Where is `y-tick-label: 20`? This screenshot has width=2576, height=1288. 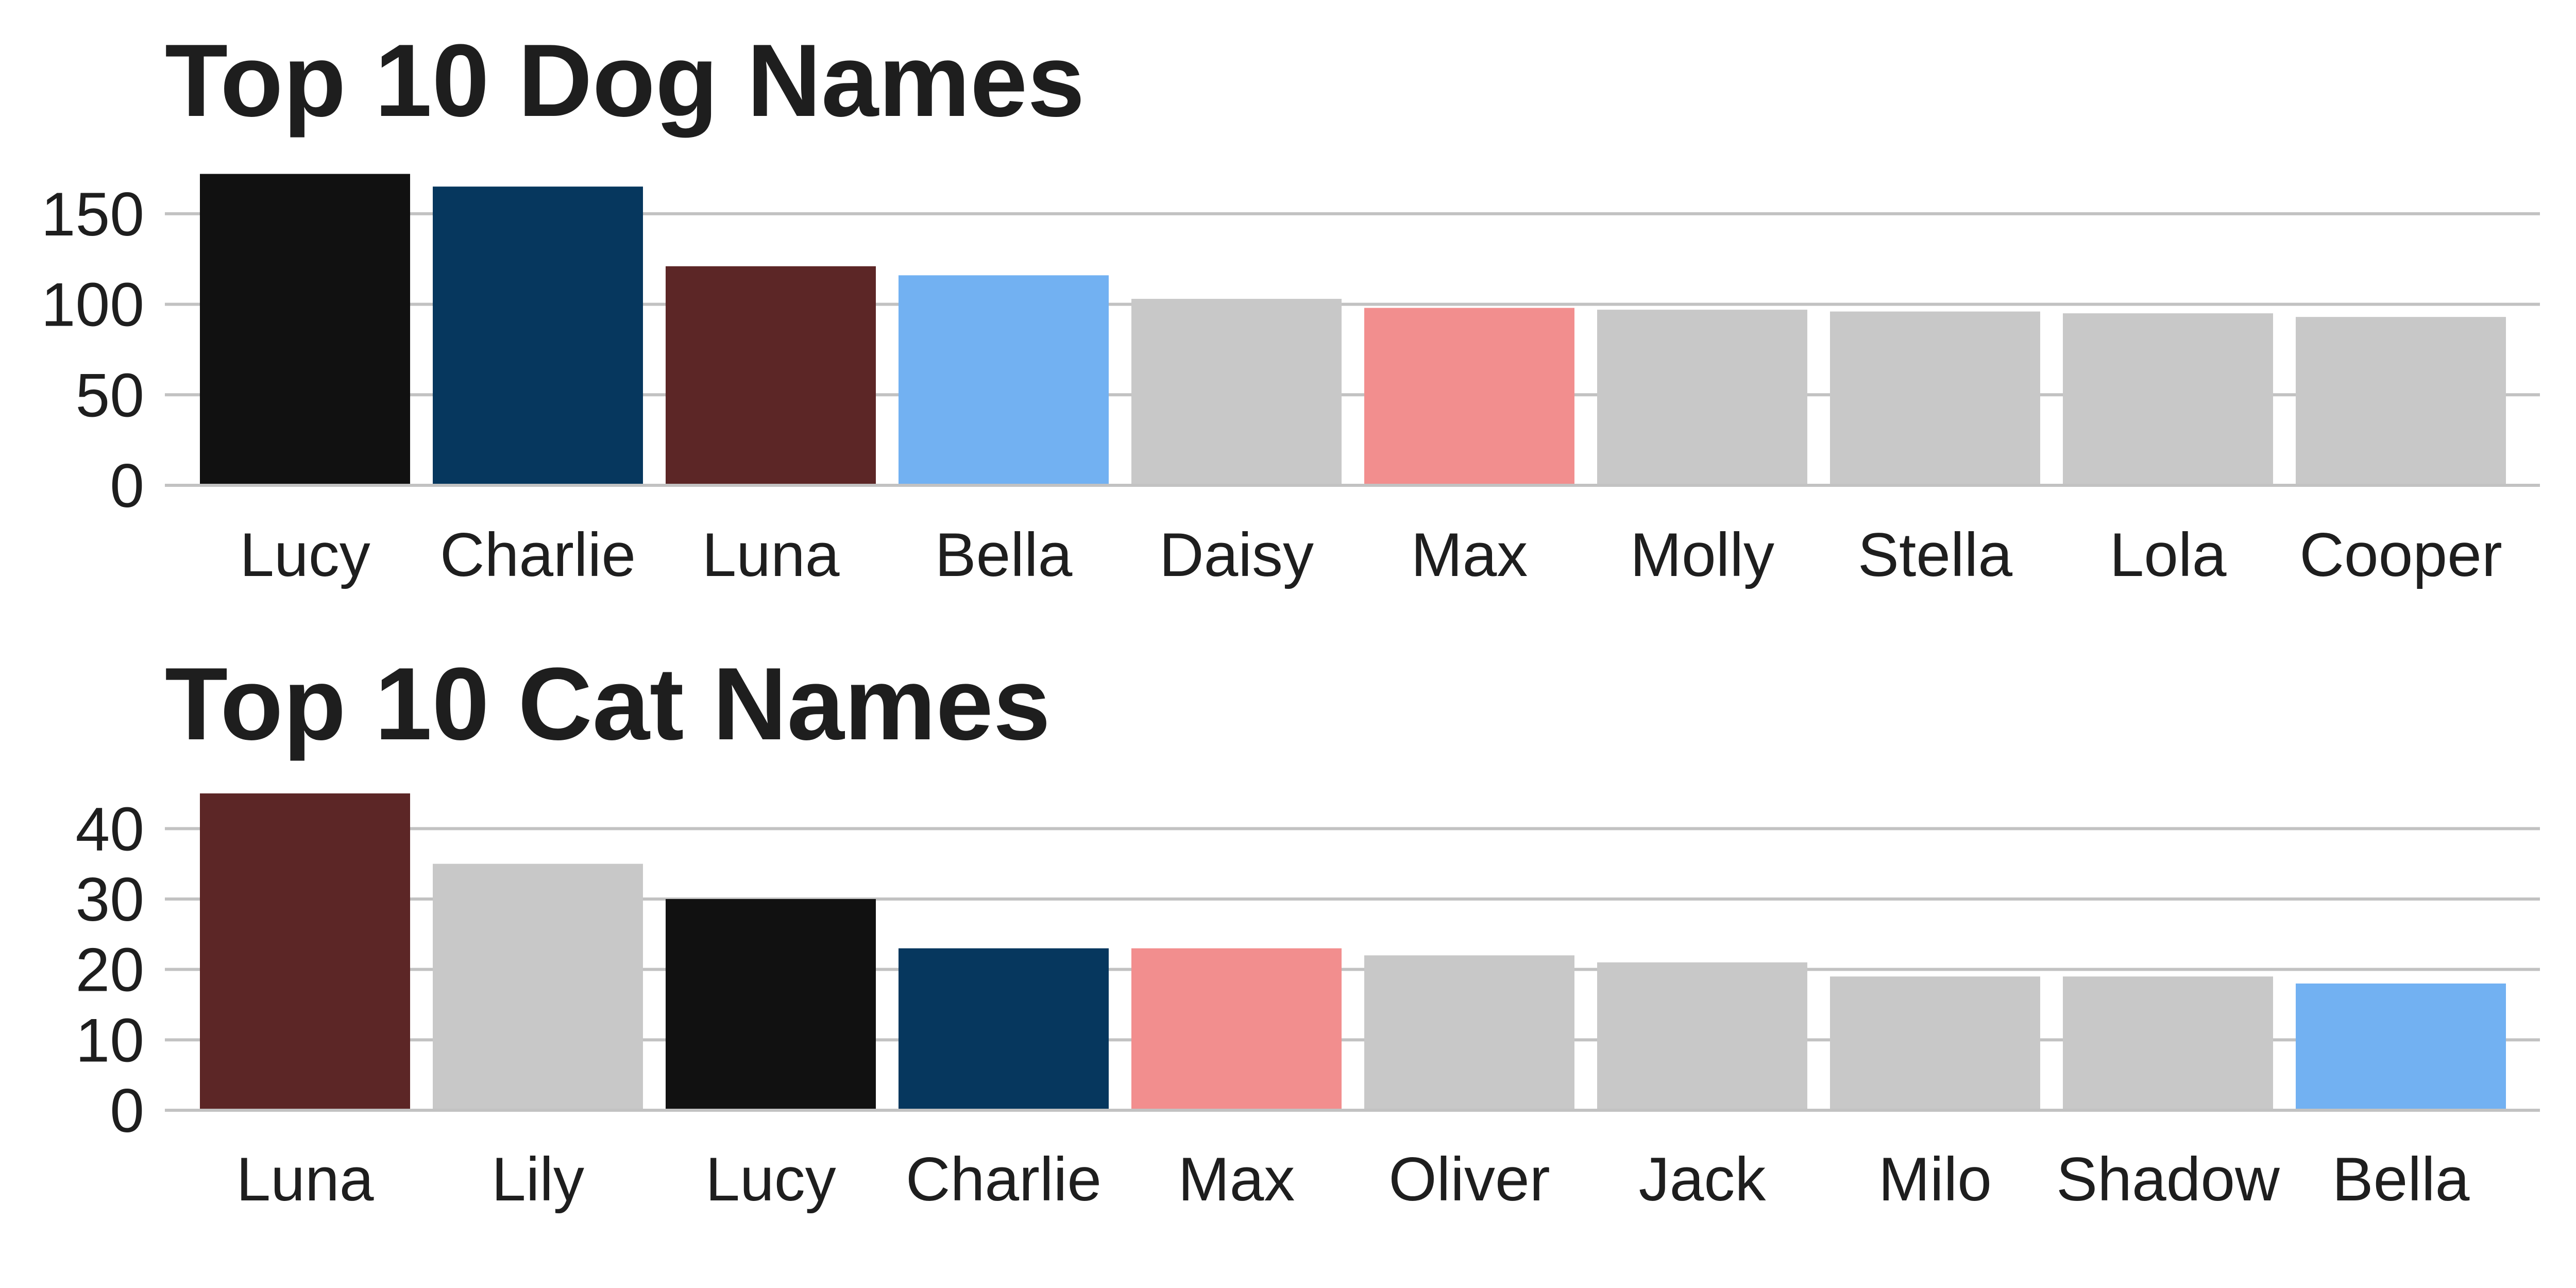 y-tick-label: 20 is located at coordinates (110, 970).